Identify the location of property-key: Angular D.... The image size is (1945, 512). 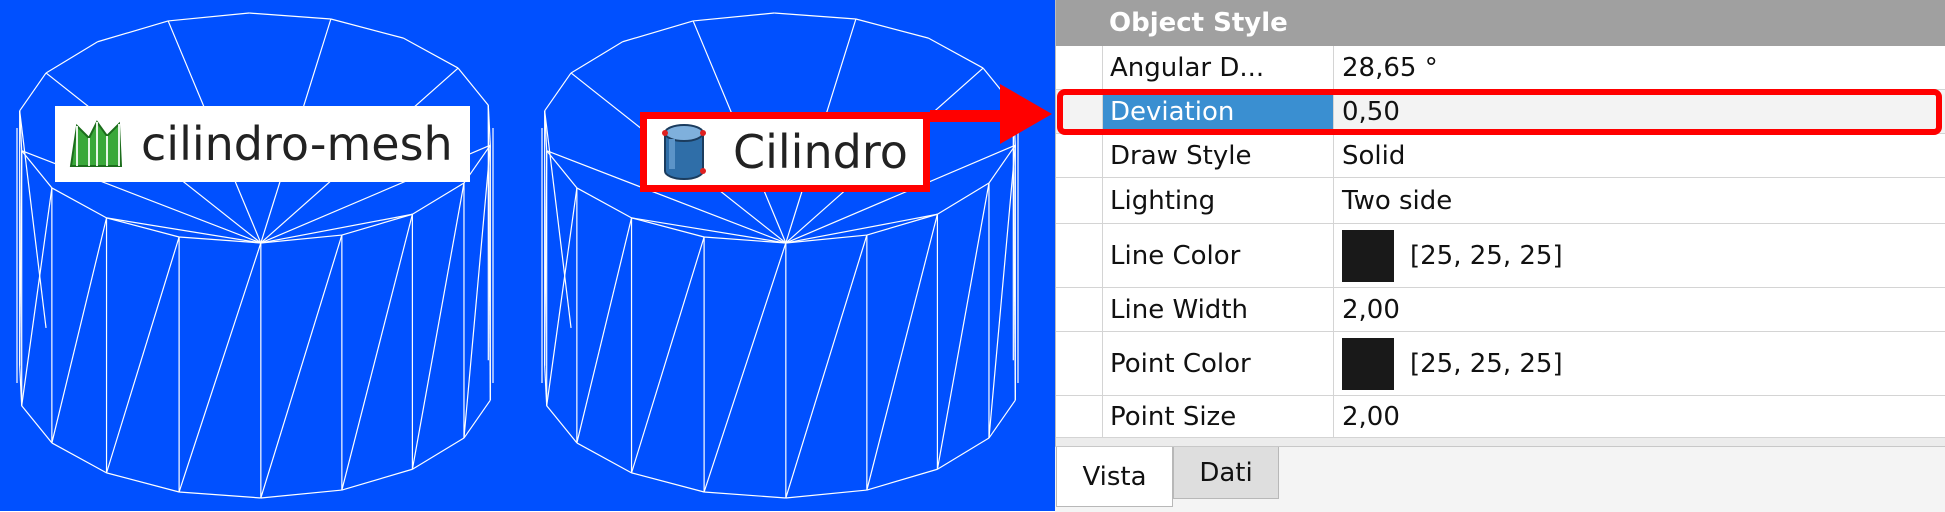
(1218, 67).